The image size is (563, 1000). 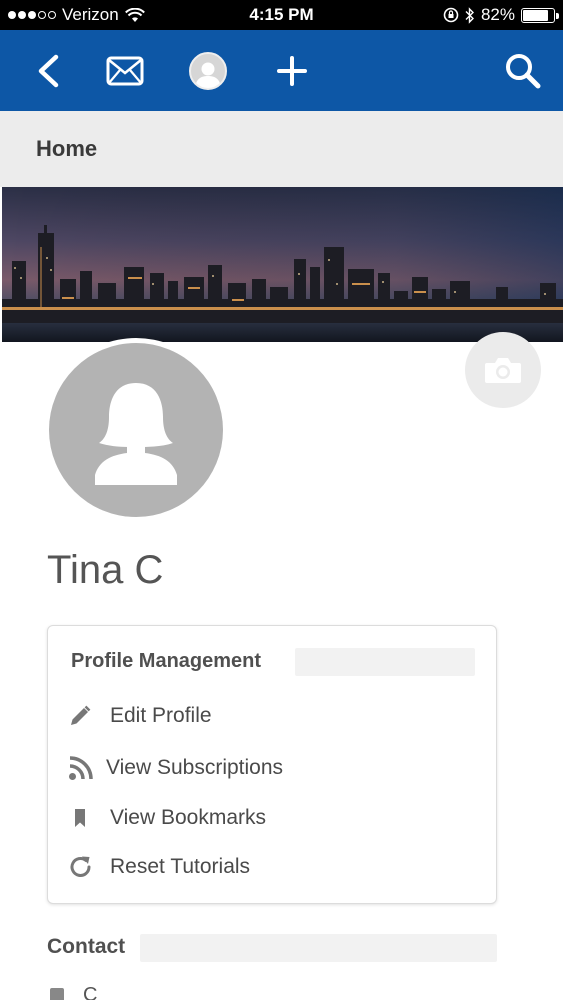 I want to click on back-icon, so click(x=48, y=70).